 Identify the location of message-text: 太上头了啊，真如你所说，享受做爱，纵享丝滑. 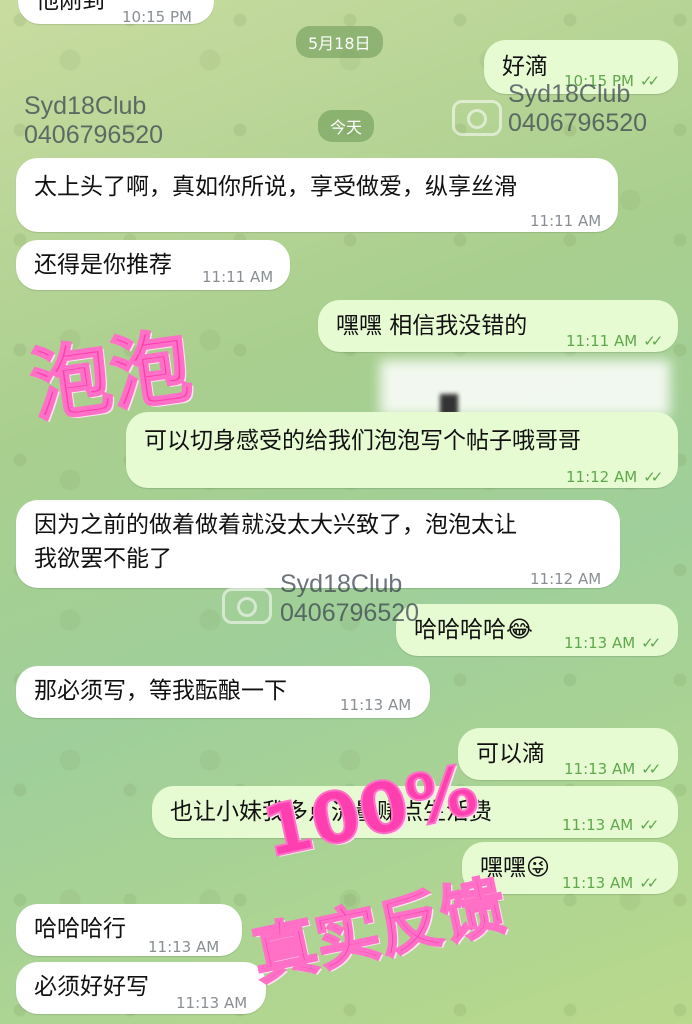
(275, 187).